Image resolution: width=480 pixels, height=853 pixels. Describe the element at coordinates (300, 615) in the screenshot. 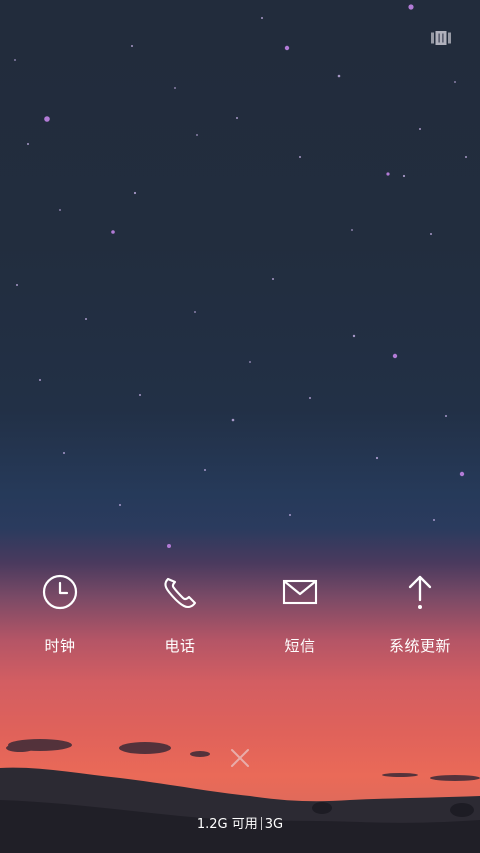

I see `app-sms: 短信` at that location.